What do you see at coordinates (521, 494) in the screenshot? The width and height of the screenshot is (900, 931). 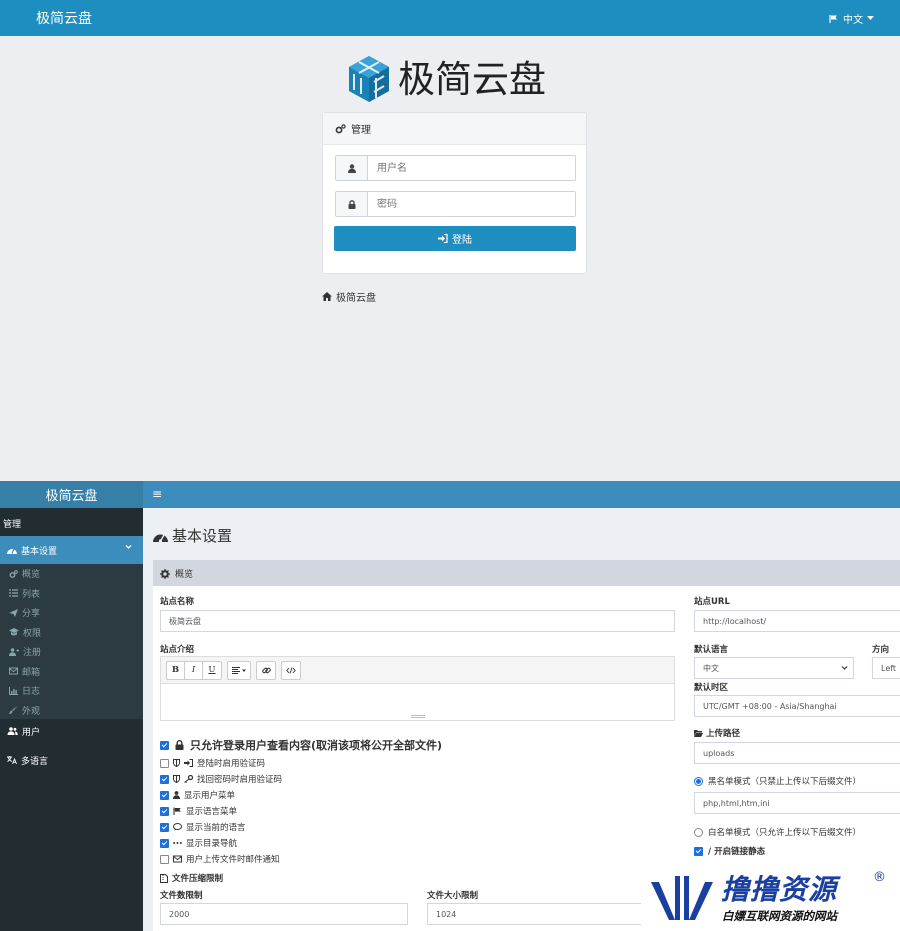 I see `admin-top-navbar: ≡` at bounding box center [521, 494].